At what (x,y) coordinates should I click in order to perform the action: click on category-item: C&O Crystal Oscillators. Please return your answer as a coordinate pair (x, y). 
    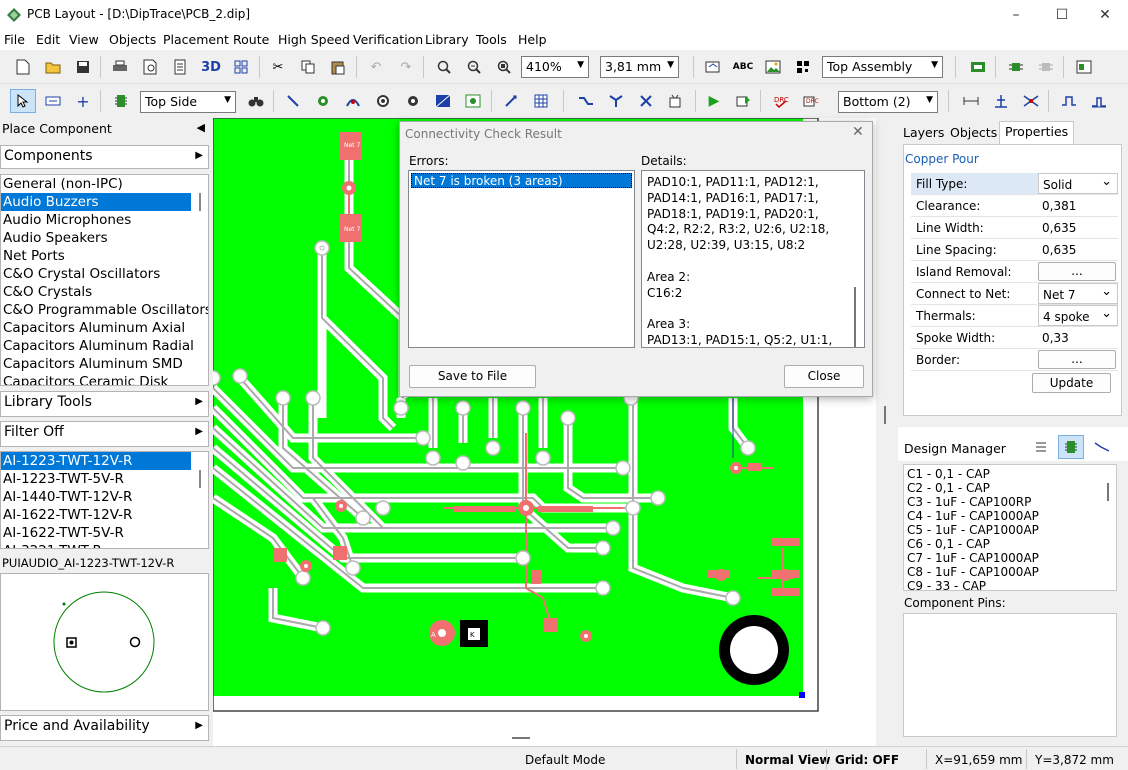
    Looking at the image, I should click on (104, 274).